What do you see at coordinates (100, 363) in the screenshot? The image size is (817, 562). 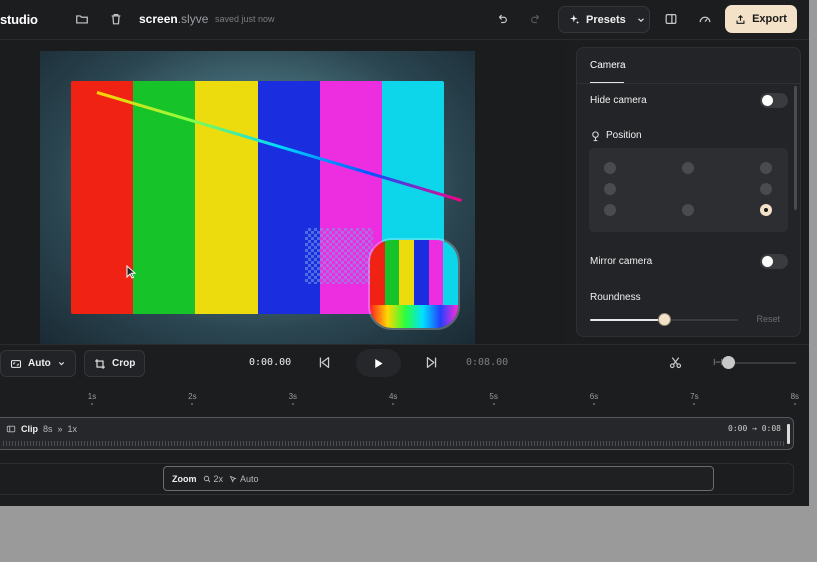 I see `crop-icon` at bounding box center [100, 363].